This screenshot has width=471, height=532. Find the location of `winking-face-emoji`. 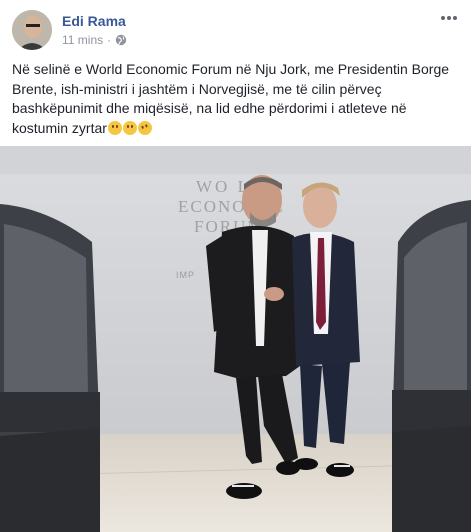

winking-face-emoji is located at coordinates (114, 127).